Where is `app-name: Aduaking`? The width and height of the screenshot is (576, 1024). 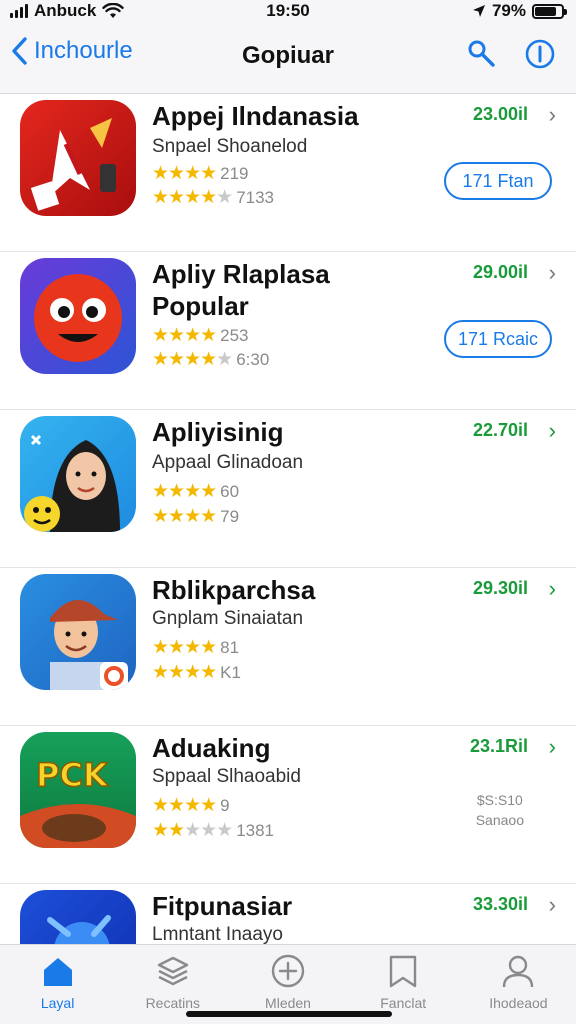 app-name: Aduaking is located at coordinates (302, 748).